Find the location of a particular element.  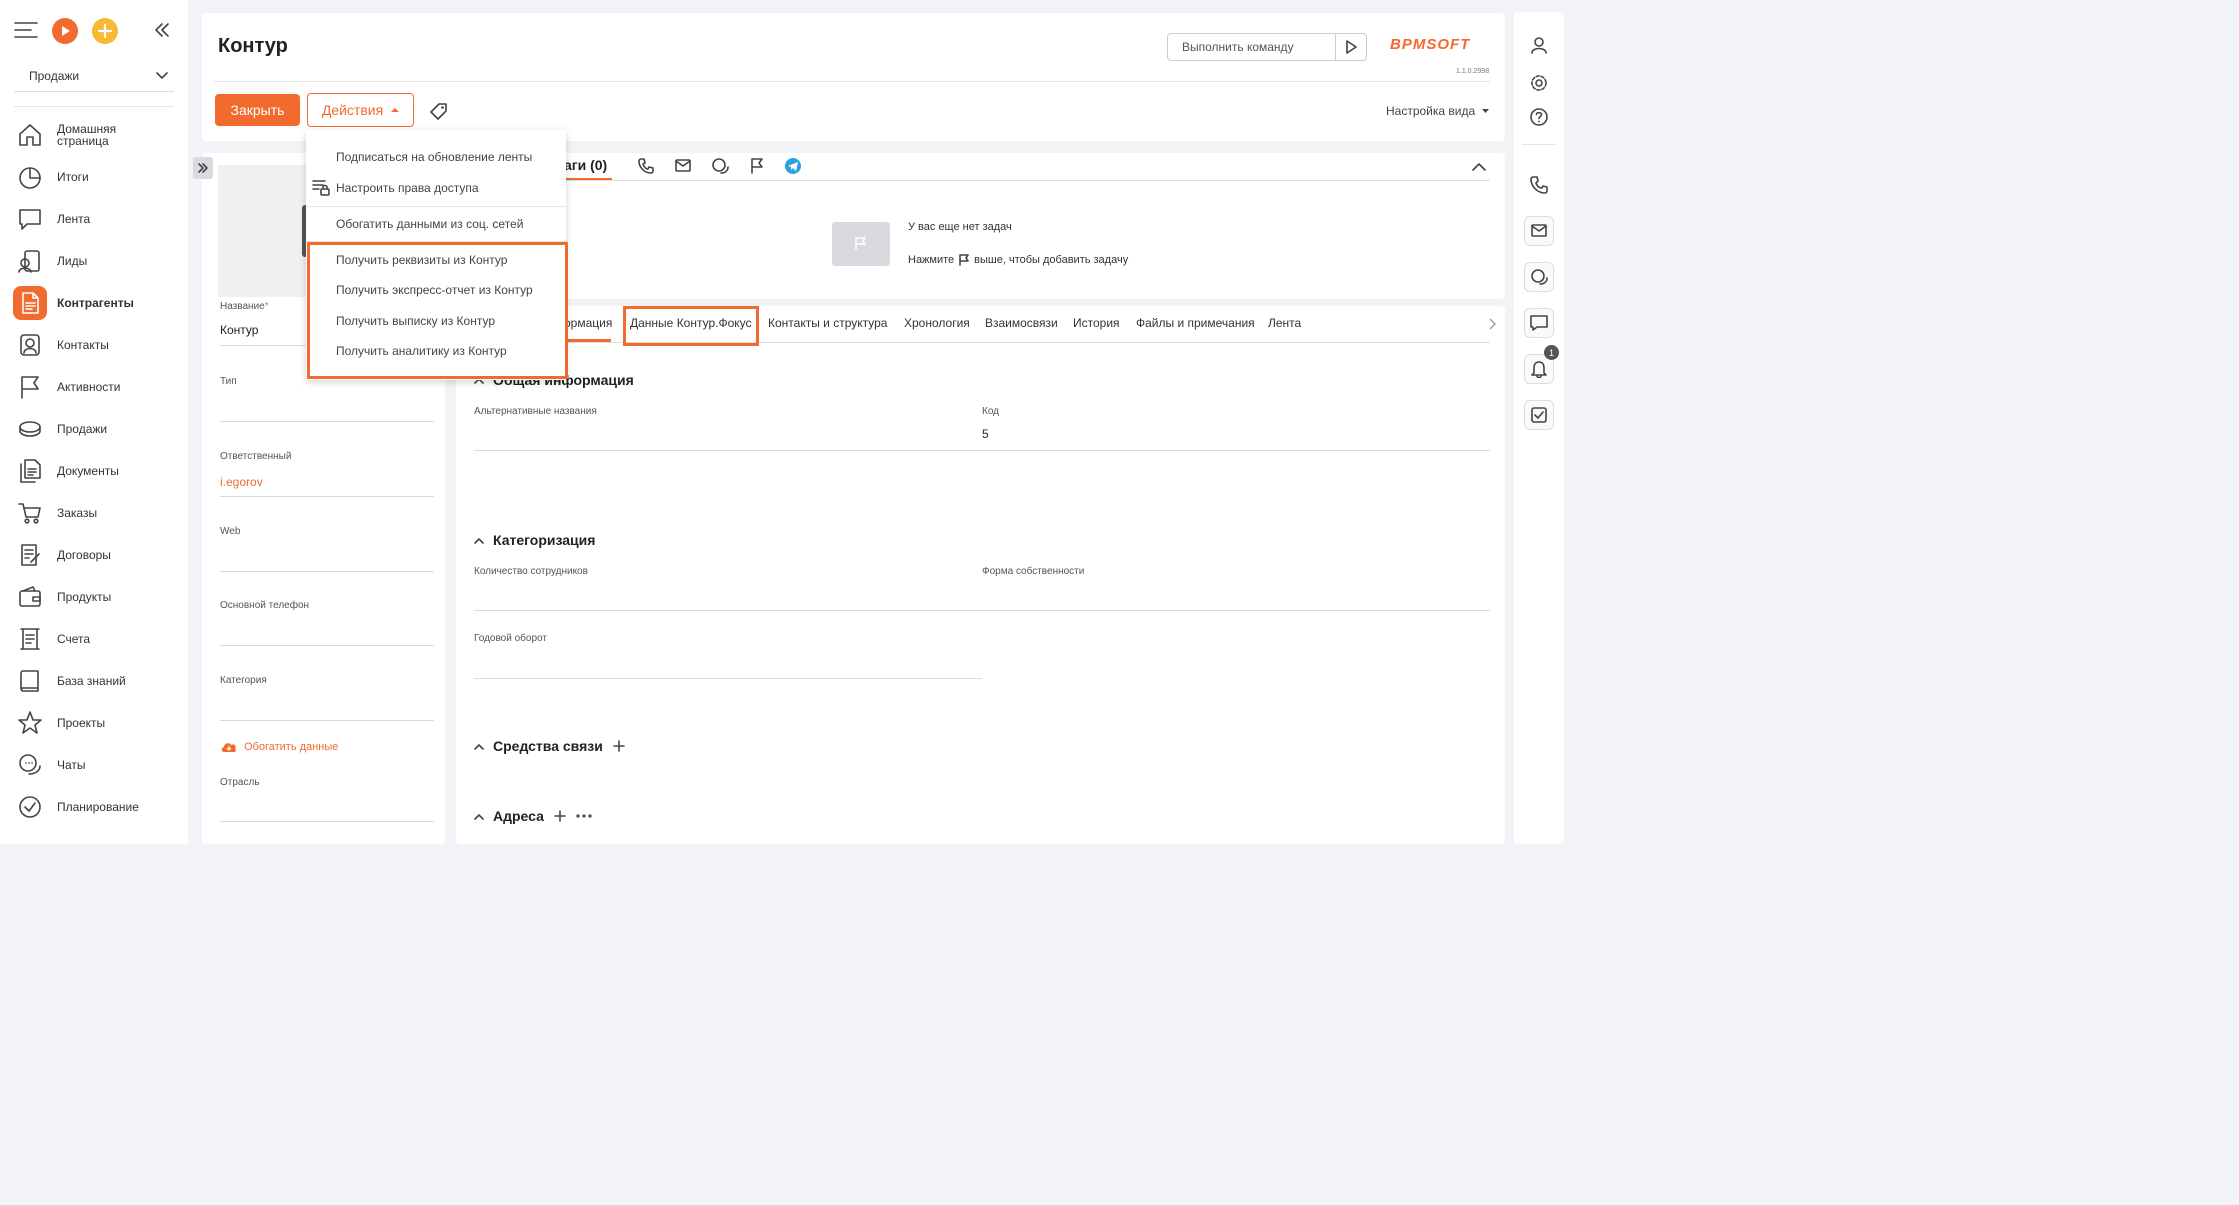

expand-profile-icon is located at coordinates (203, 168).